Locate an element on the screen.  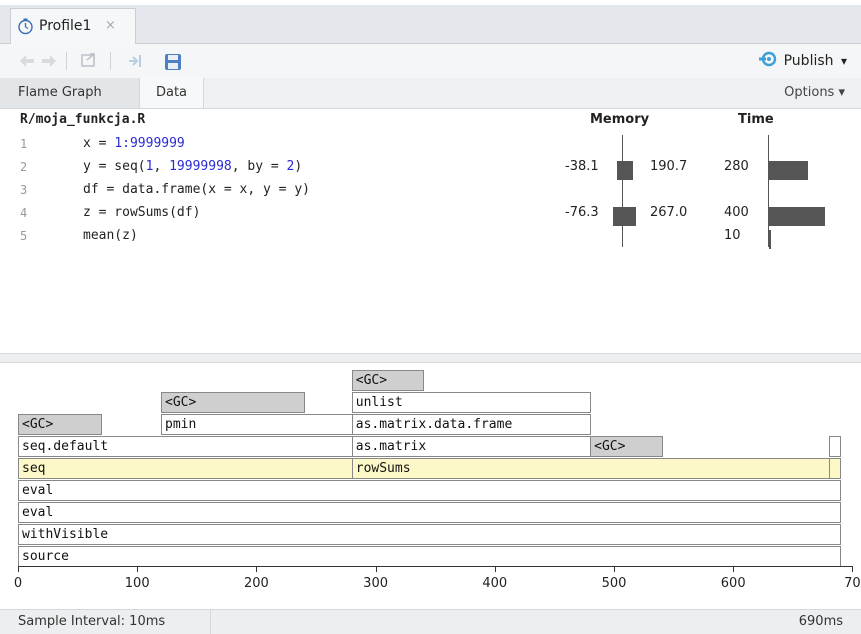
time-value: 280 is located at coordinates (736, 166).